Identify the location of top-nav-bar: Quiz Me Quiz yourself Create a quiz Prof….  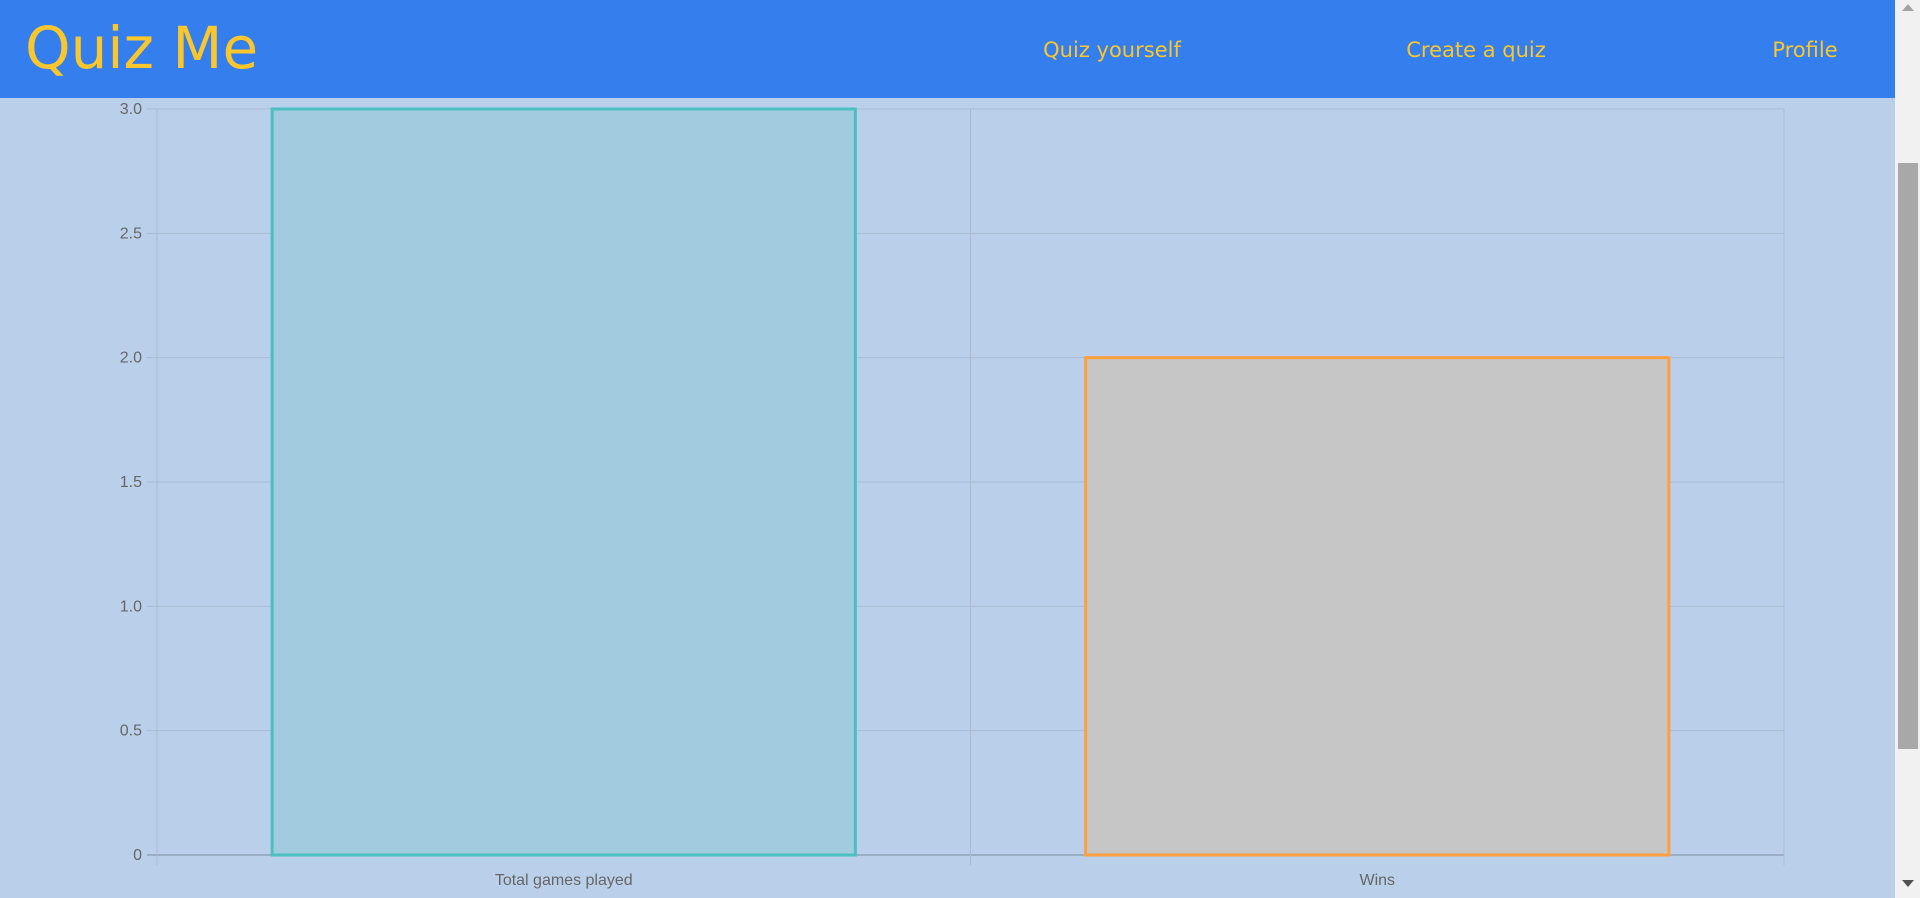
(947, 49).